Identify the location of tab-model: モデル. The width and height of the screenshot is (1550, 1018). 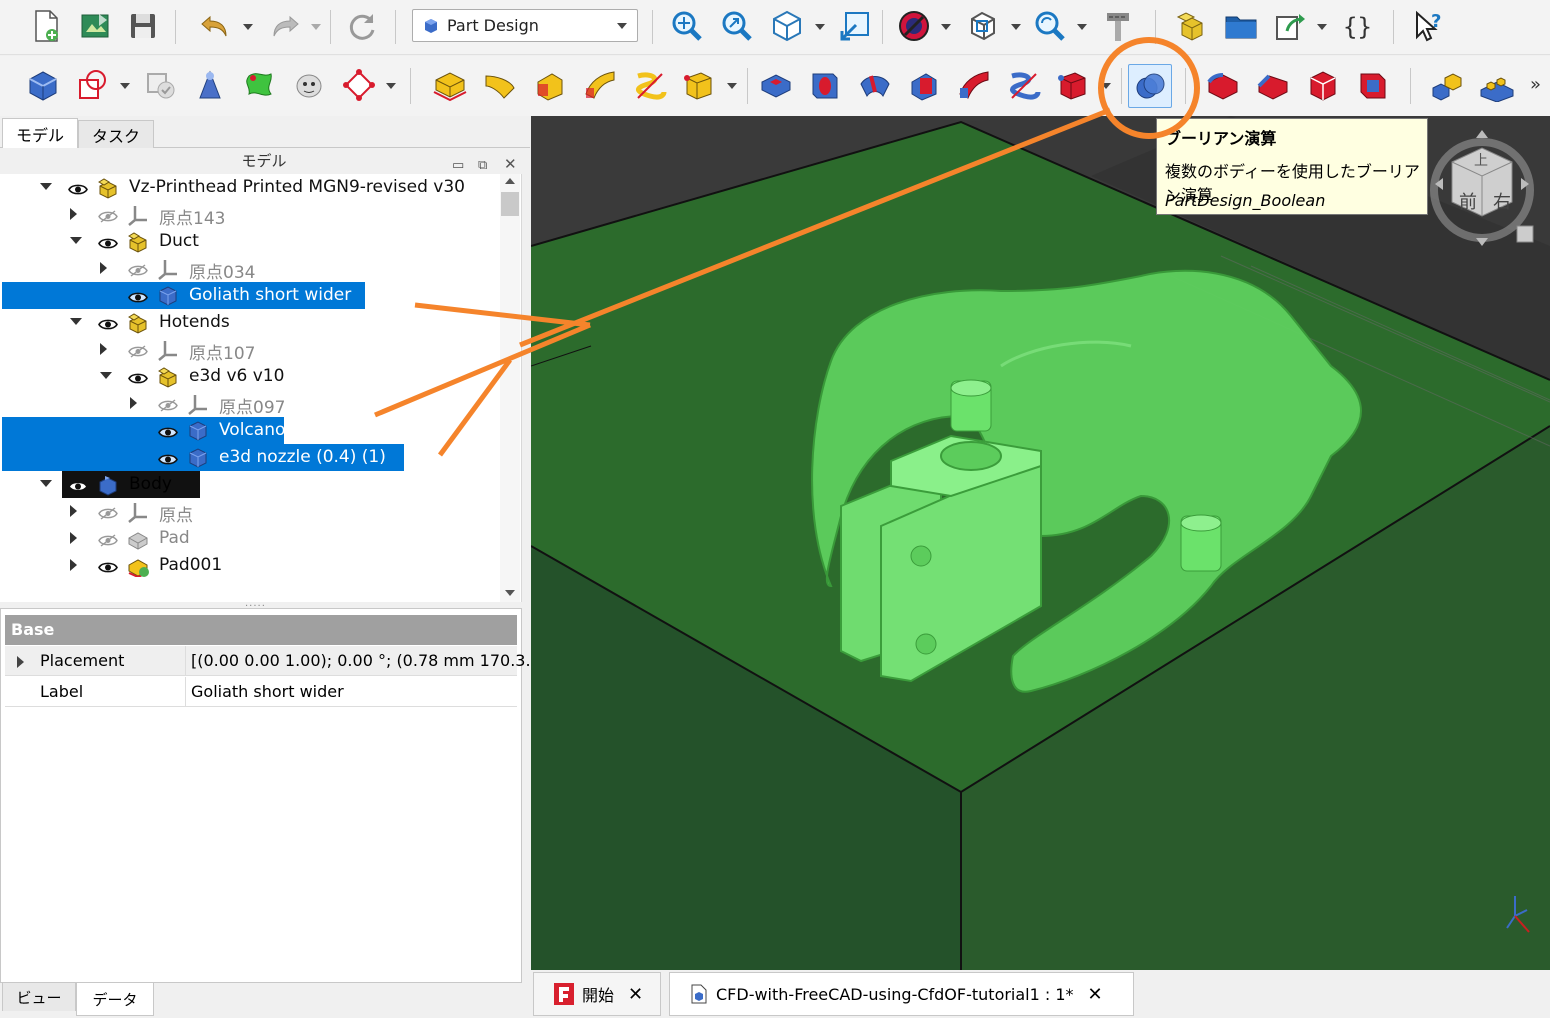
(40, 133).